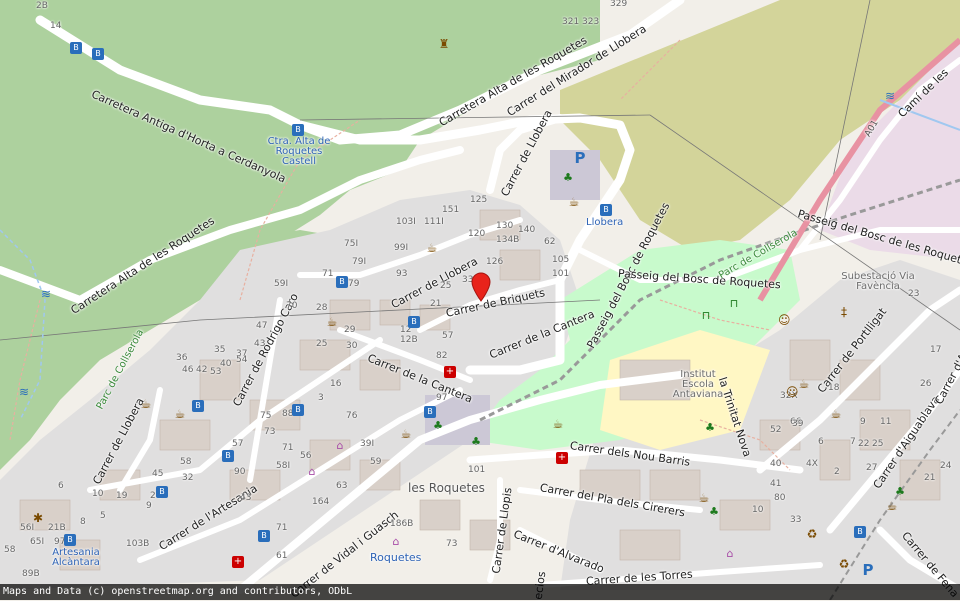  Describe the element at coordinates (202, 370) in the screenshot. I see `house-number: 42` at that location.